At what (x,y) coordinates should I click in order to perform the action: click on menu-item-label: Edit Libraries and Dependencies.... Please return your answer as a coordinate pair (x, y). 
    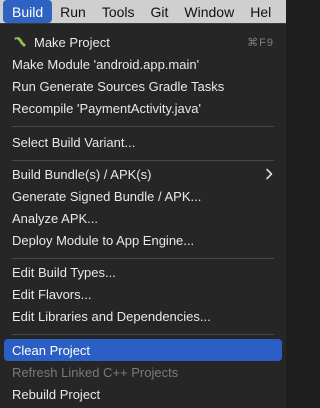
    Looking at the image, I should click on (111, 316).